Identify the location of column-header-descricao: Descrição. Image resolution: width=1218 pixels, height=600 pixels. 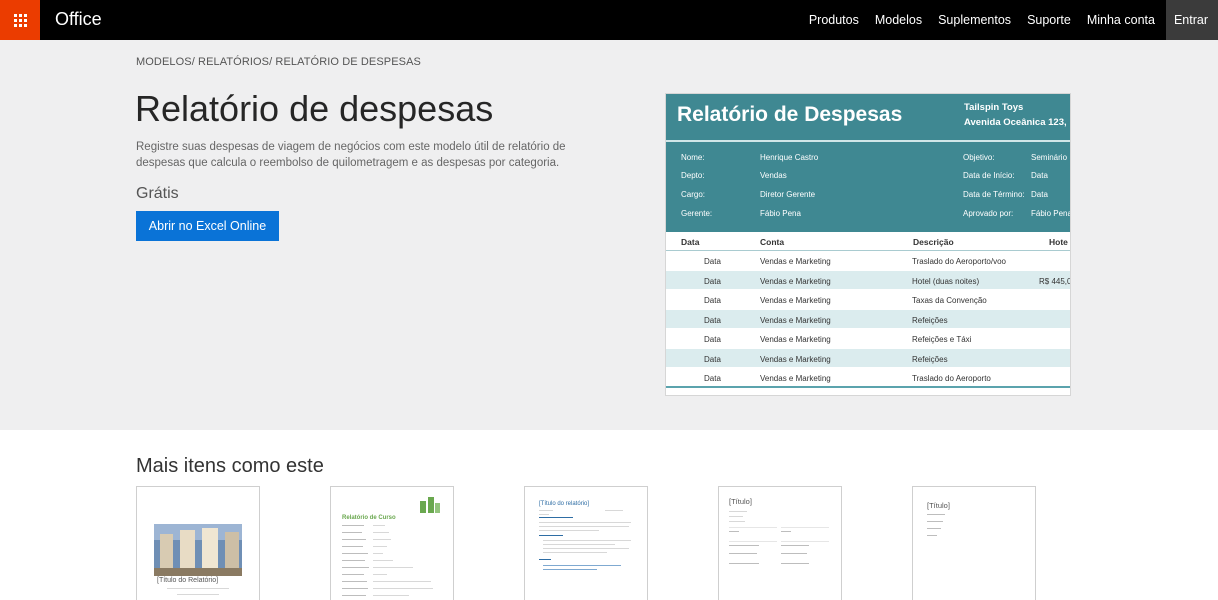
(933, 242).